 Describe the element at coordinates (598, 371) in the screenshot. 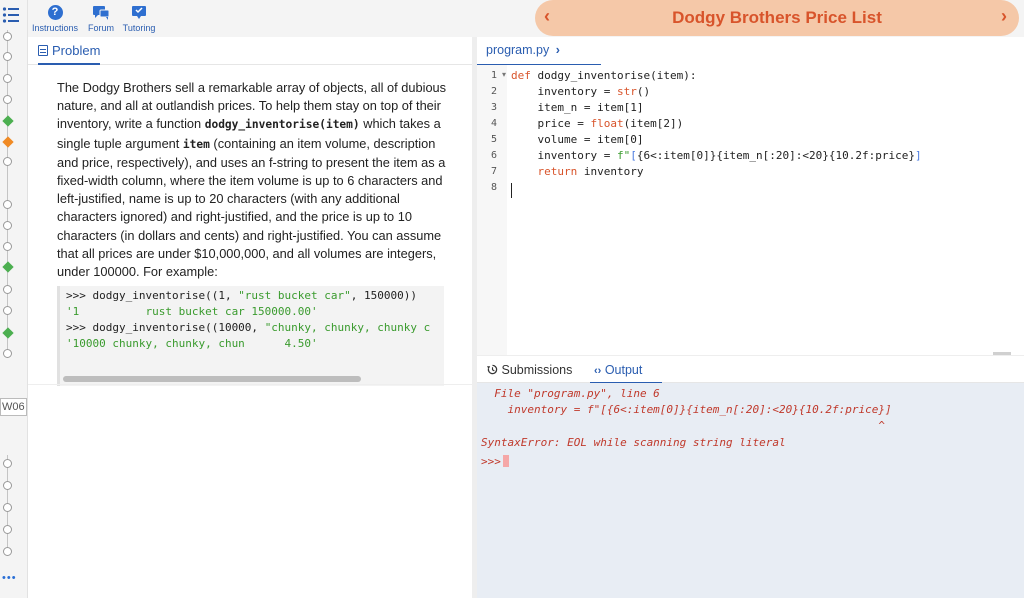

I see `code-brackets-icon: ‹›` at that location.